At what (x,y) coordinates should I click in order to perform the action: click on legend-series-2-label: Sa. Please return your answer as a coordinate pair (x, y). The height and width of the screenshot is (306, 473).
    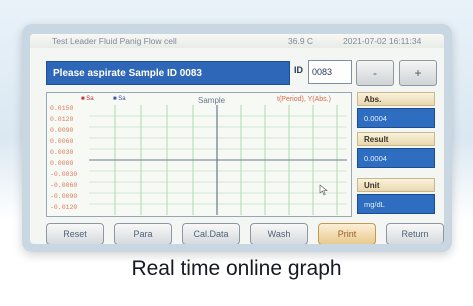
    Looking at the image, I should click on (122, 99).